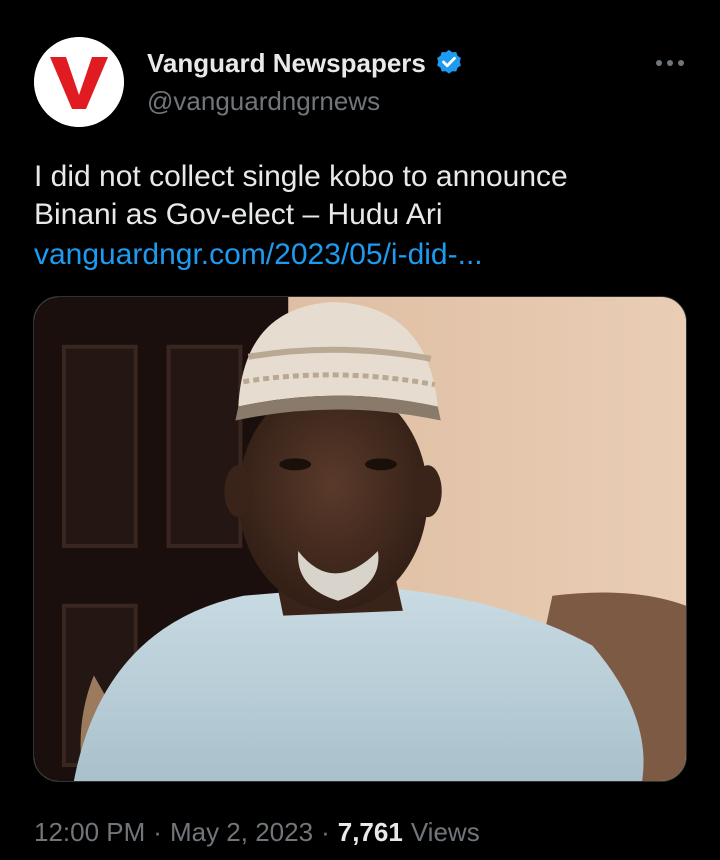 This screenshot has height=860, width=720. I want to click on vanguard-v-logo-icon, so click(79, 82).